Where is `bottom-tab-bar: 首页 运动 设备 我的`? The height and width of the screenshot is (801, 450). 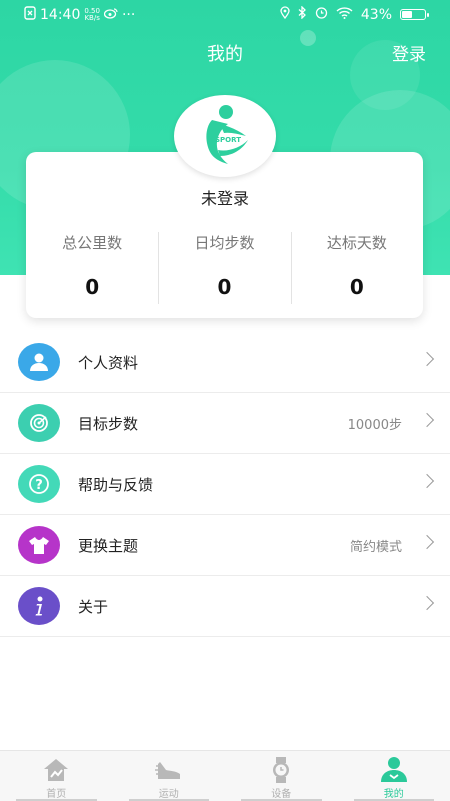 bottom-tab-bar: 首页 运动 设备 我的 is located at coordinates (225, 775).